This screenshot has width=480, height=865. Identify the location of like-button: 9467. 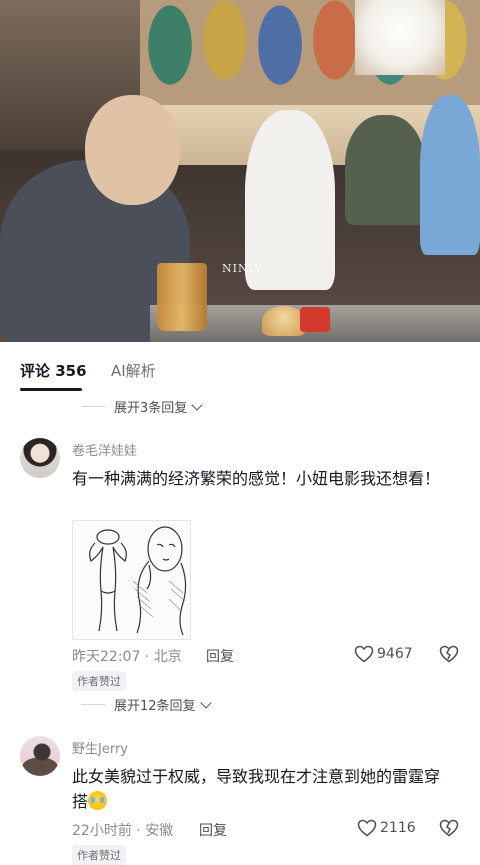
(383, 654).